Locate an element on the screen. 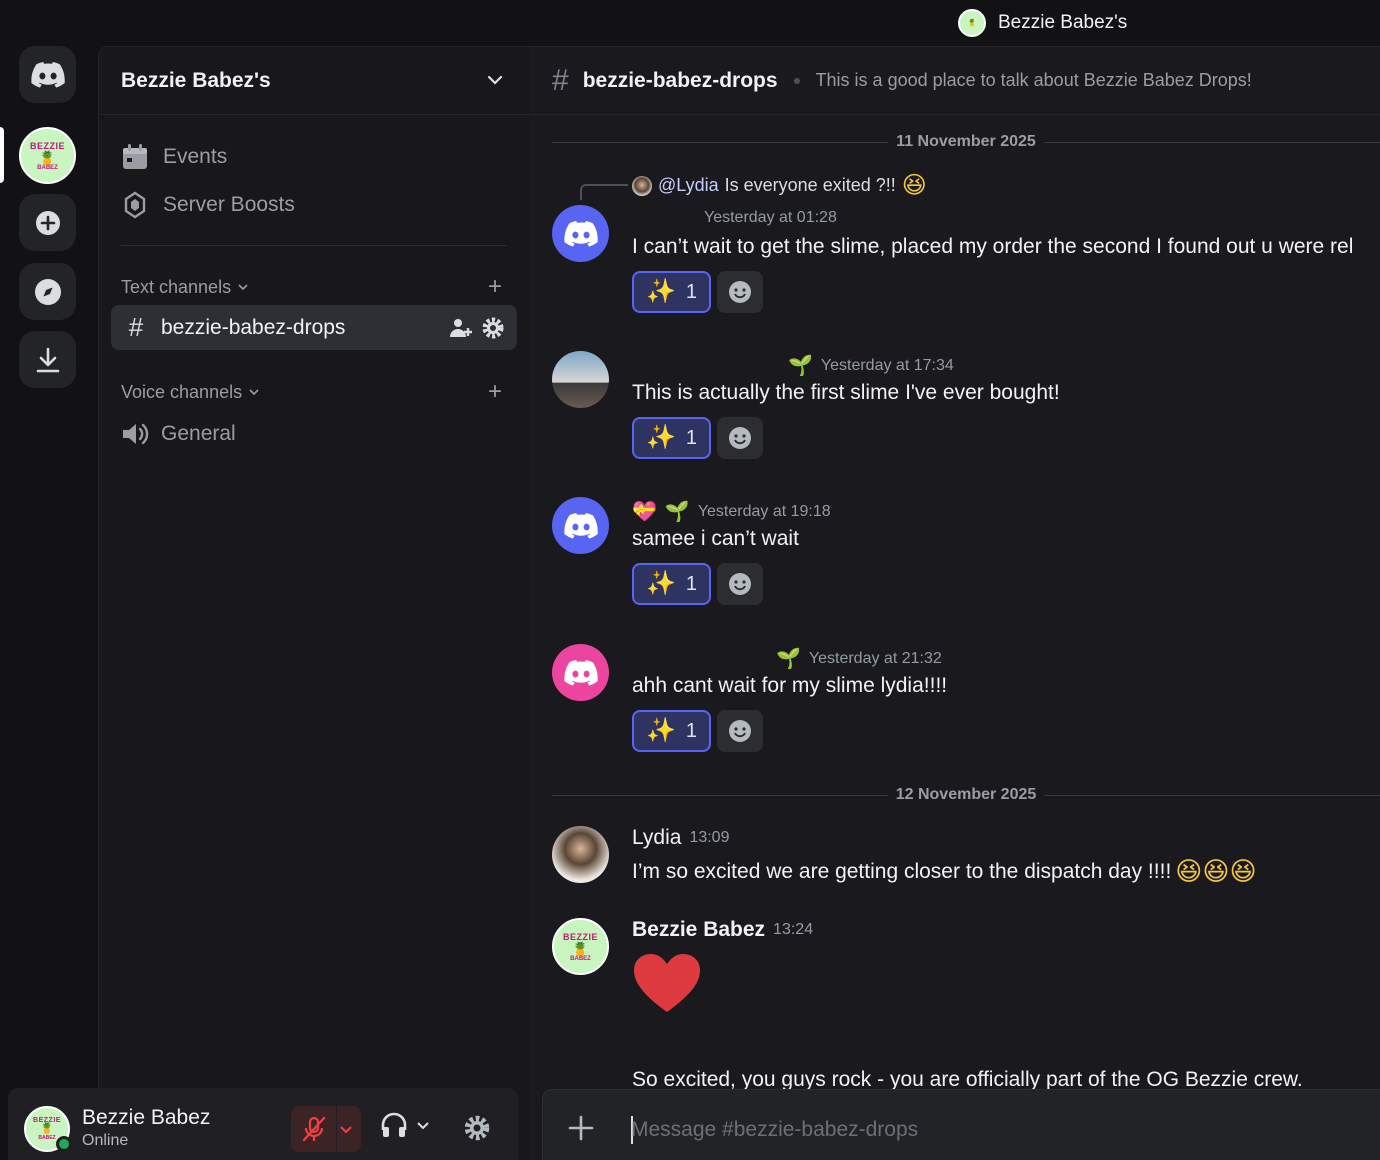 This screenshot has height=1160, width=1380. download-apps-button is located at coordinates (47, 359).